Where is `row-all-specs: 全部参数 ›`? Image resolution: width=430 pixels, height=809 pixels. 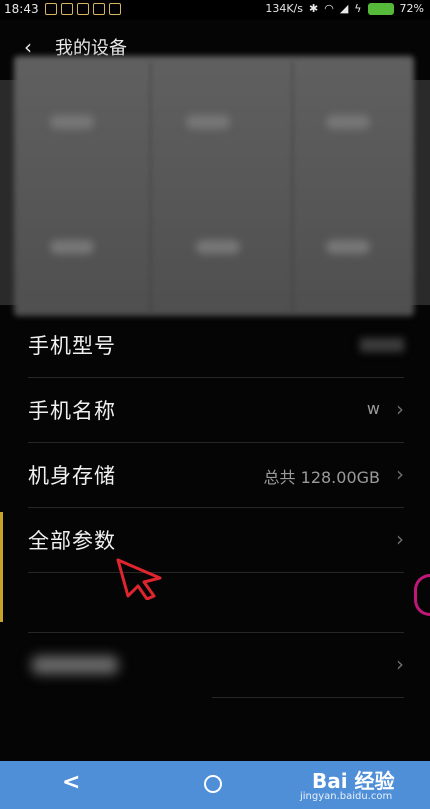 row-all-specs: 全部参数 › is located at coordinates (216, 540).